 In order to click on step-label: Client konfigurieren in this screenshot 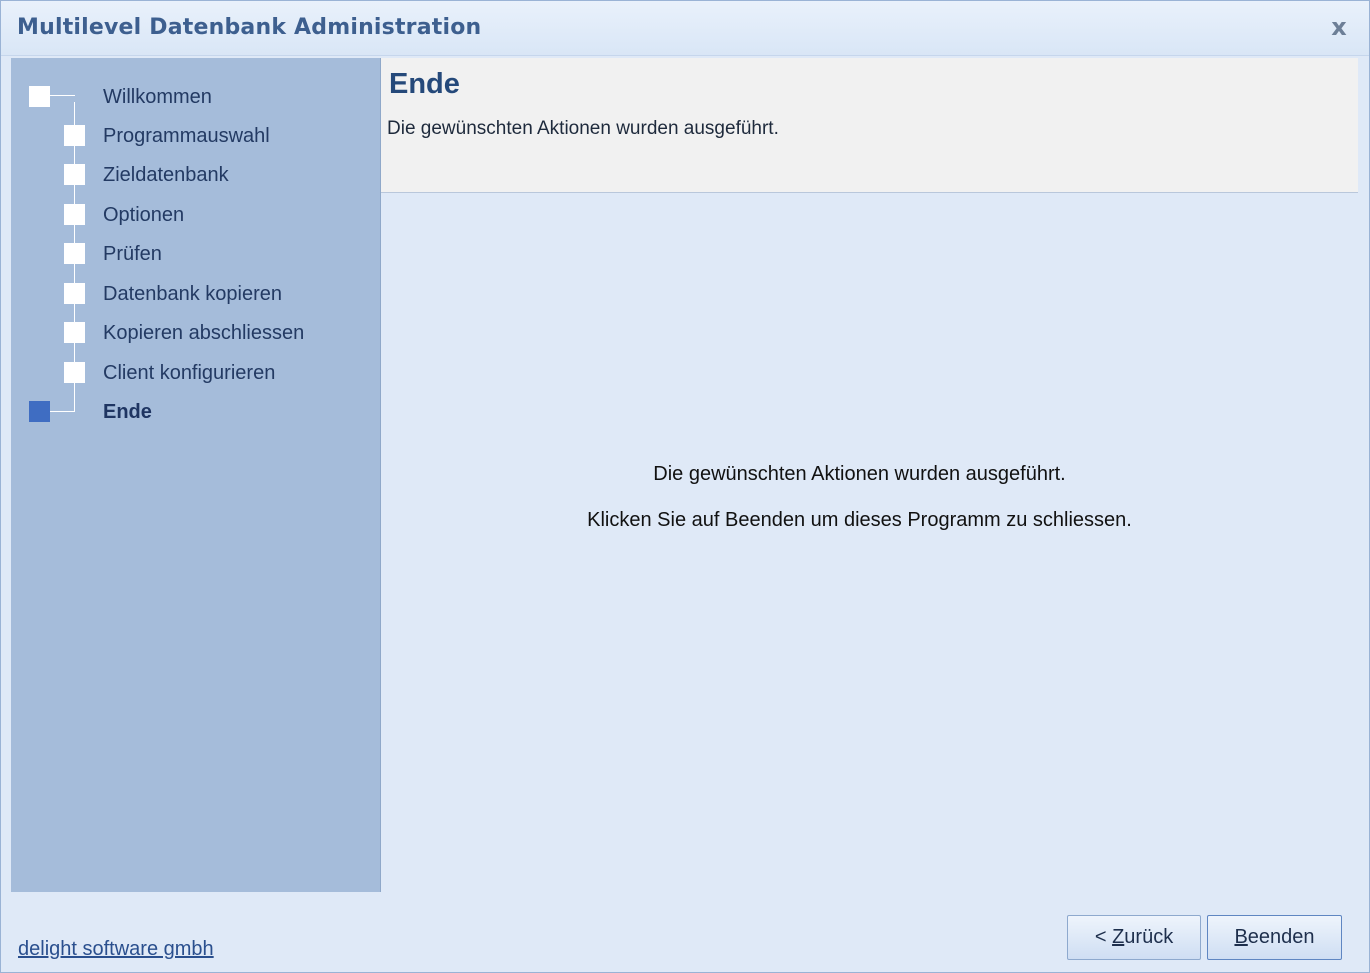, I will do `click(189, 373)`.